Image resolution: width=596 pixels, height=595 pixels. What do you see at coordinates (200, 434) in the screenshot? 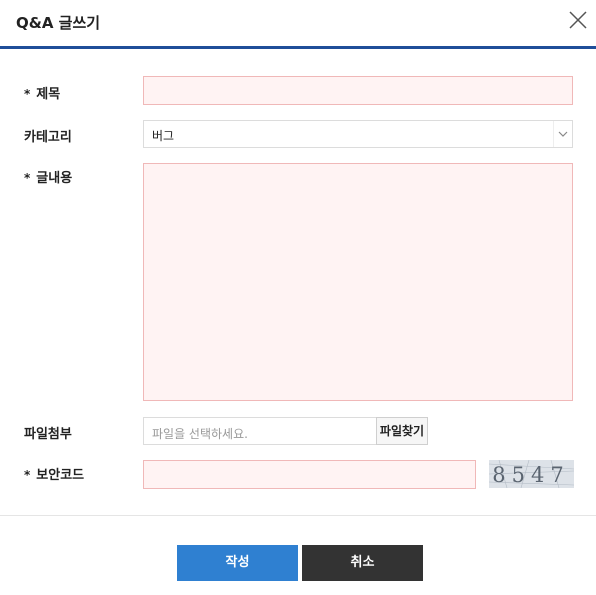
I see `attachment-placeholder: 파일을 선택하세요.` at bounding box center [200, 434].